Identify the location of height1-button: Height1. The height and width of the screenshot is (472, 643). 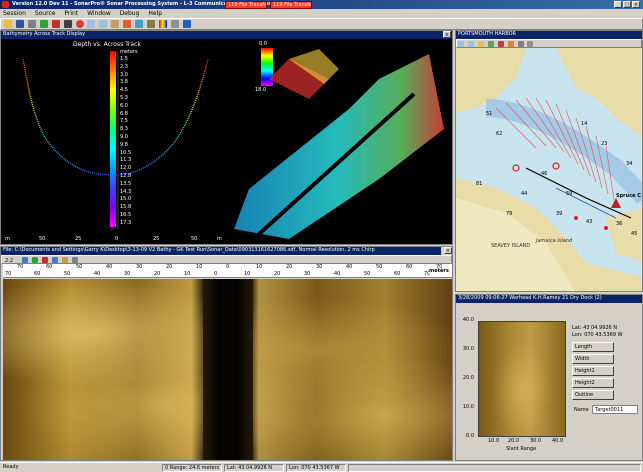
(593, 371).